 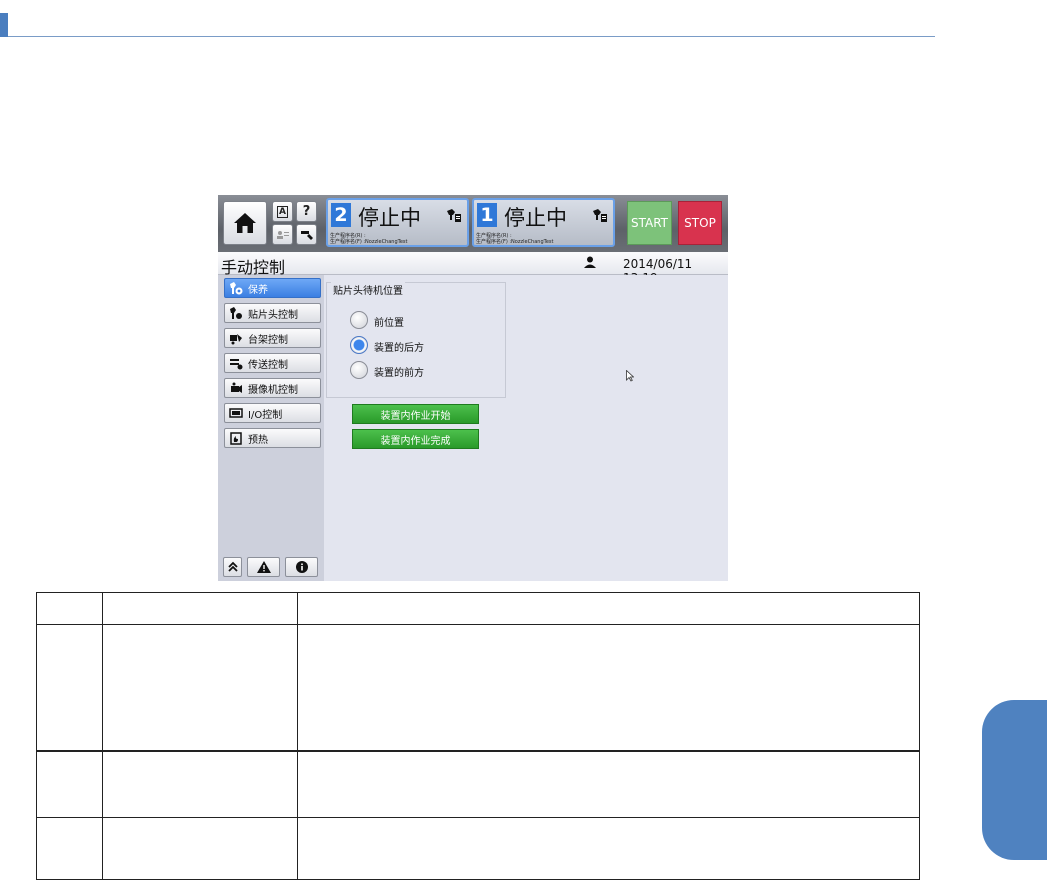 I want to click on menu-item-camera-control: 摄像机控制, so click(x=272, y=388).